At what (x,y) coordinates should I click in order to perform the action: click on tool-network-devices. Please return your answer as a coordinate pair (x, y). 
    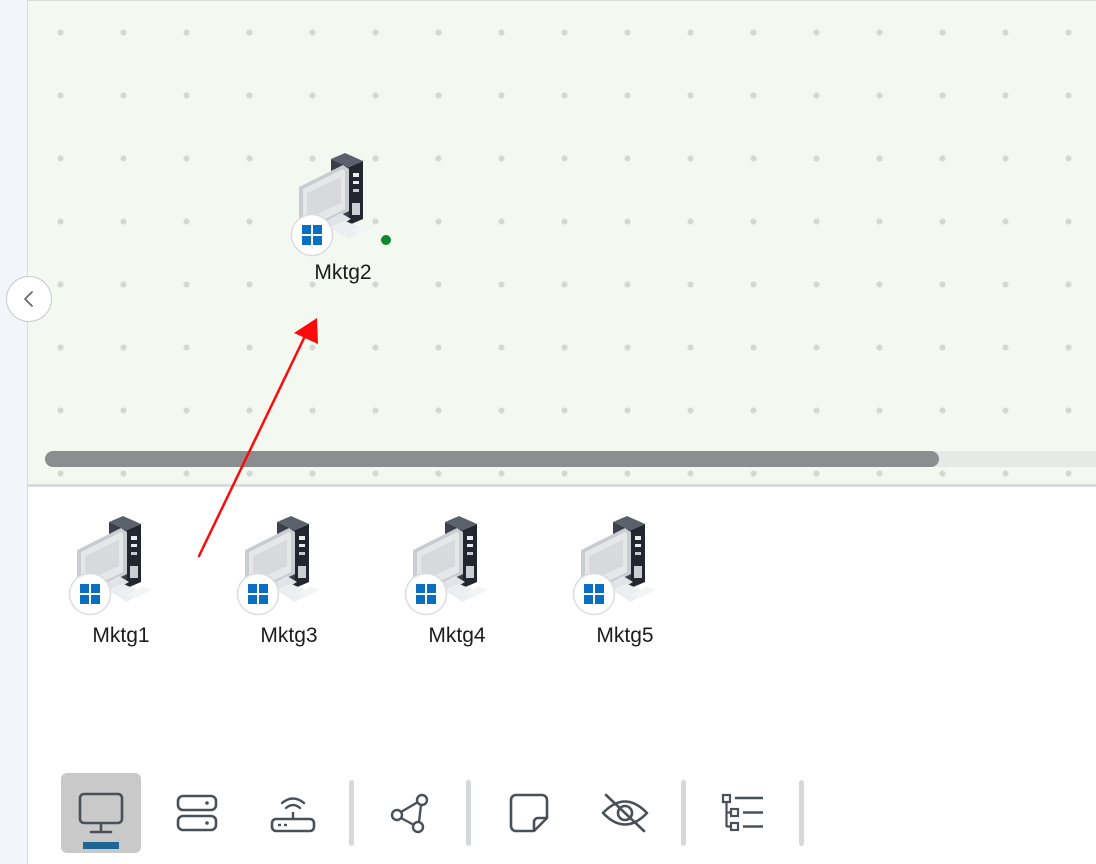
    Looking at the image, I should click on (293, 813).